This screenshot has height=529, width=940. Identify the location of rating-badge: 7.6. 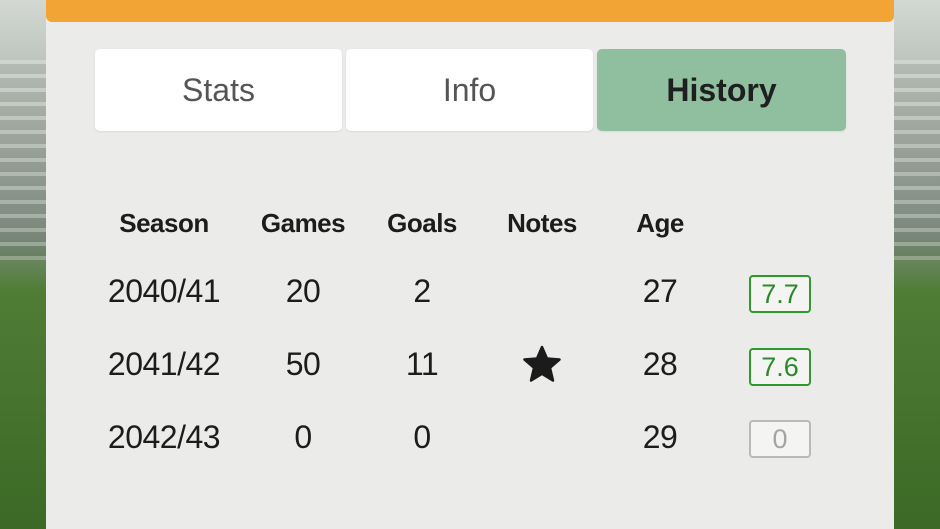
(780, 367).